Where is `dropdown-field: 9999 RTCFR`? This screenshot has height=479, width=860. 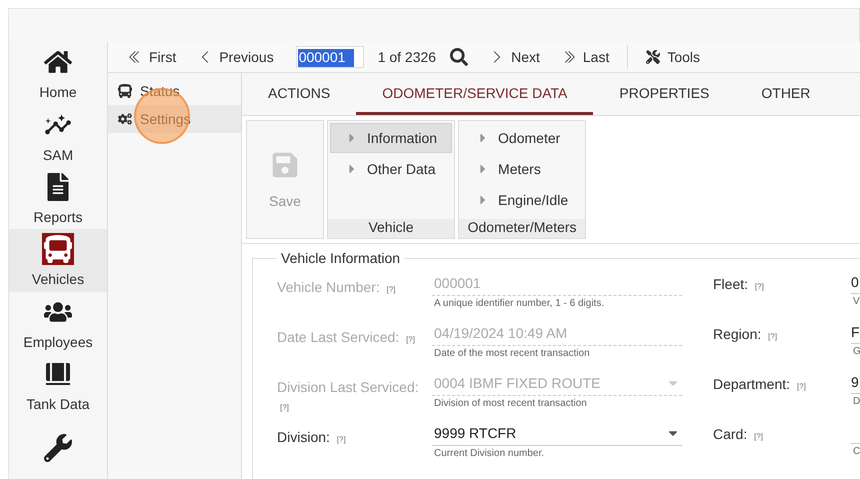
dropdown-field: 9999 RTCFR is located at coordinates (557, 433).